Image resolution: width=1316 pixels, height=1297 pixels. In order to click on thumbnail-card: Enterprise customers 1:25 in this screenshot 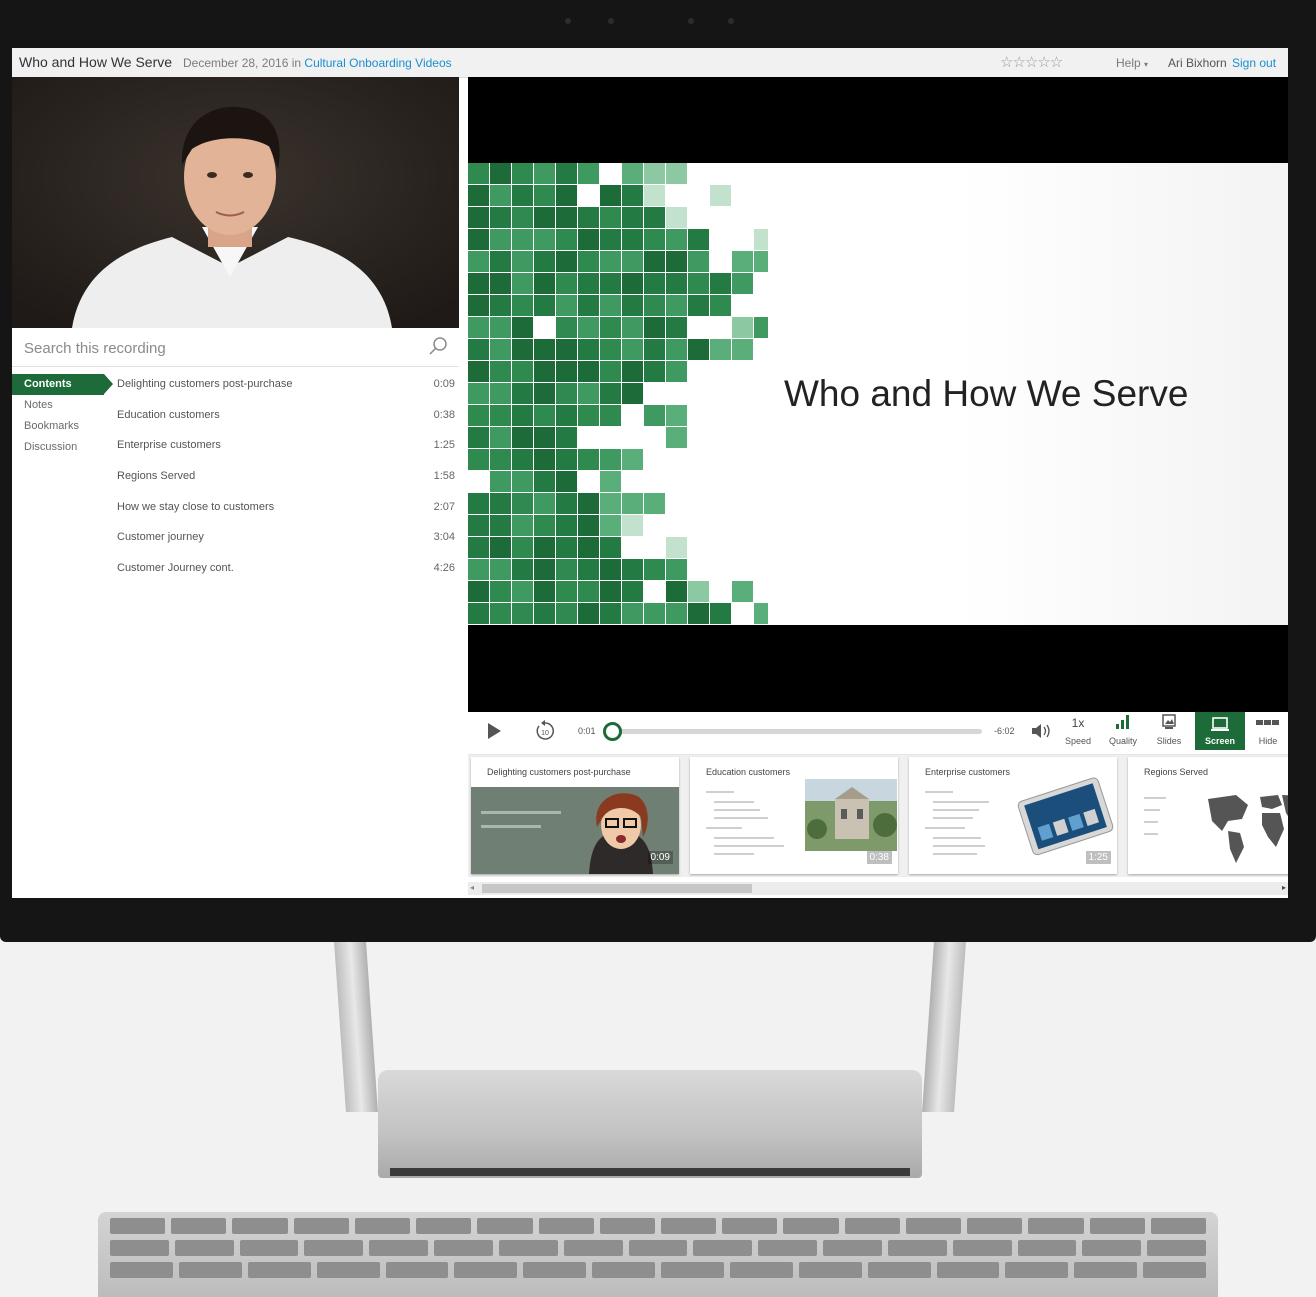, I will do `click(1013, 815)`.